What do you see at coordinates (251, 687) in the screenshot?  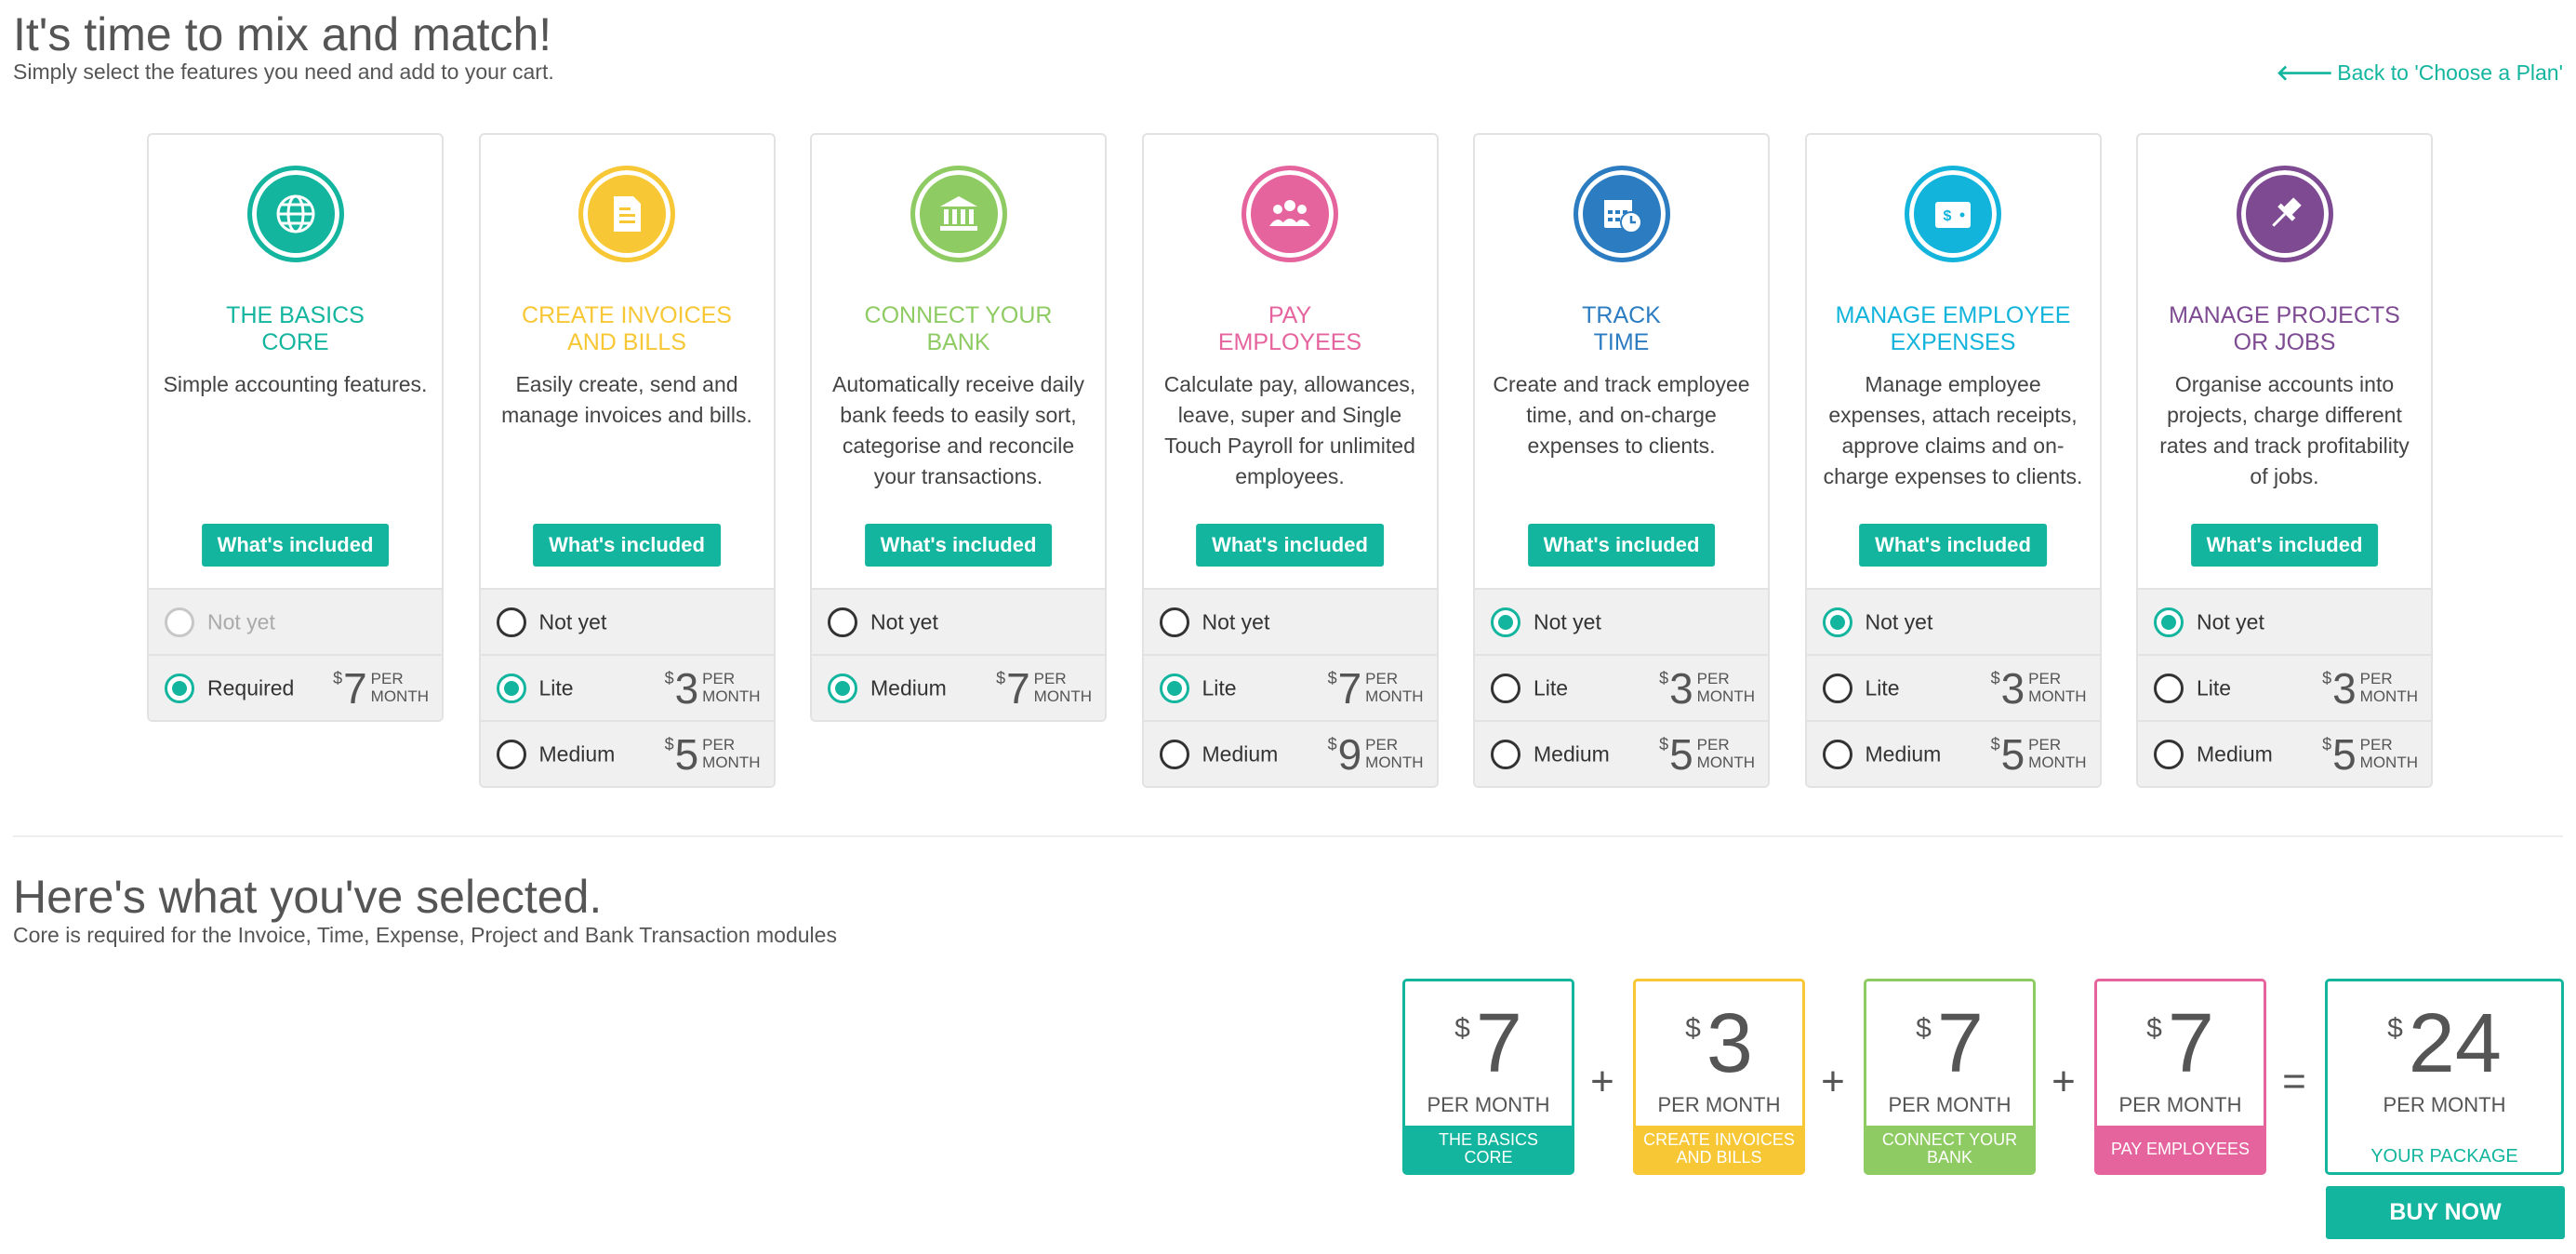 I see `option-label: Required` at bounding box center [251, 687].